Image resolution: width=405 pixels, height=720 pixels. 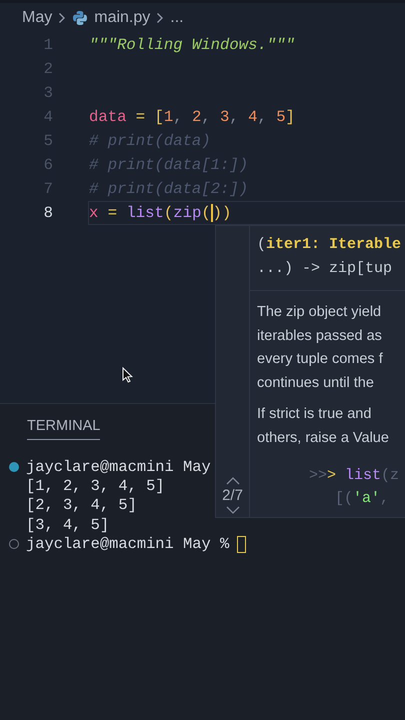 What do you see at coordinates (47, 213) in the screenshot?
I see `line-number: 8` at bounding box center [47, 213].